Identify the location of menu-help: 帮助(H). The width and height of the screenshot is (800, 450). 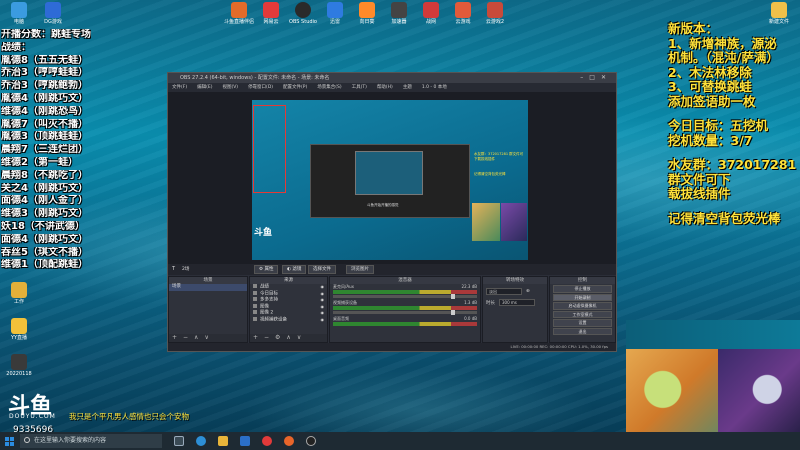
(385, 87).